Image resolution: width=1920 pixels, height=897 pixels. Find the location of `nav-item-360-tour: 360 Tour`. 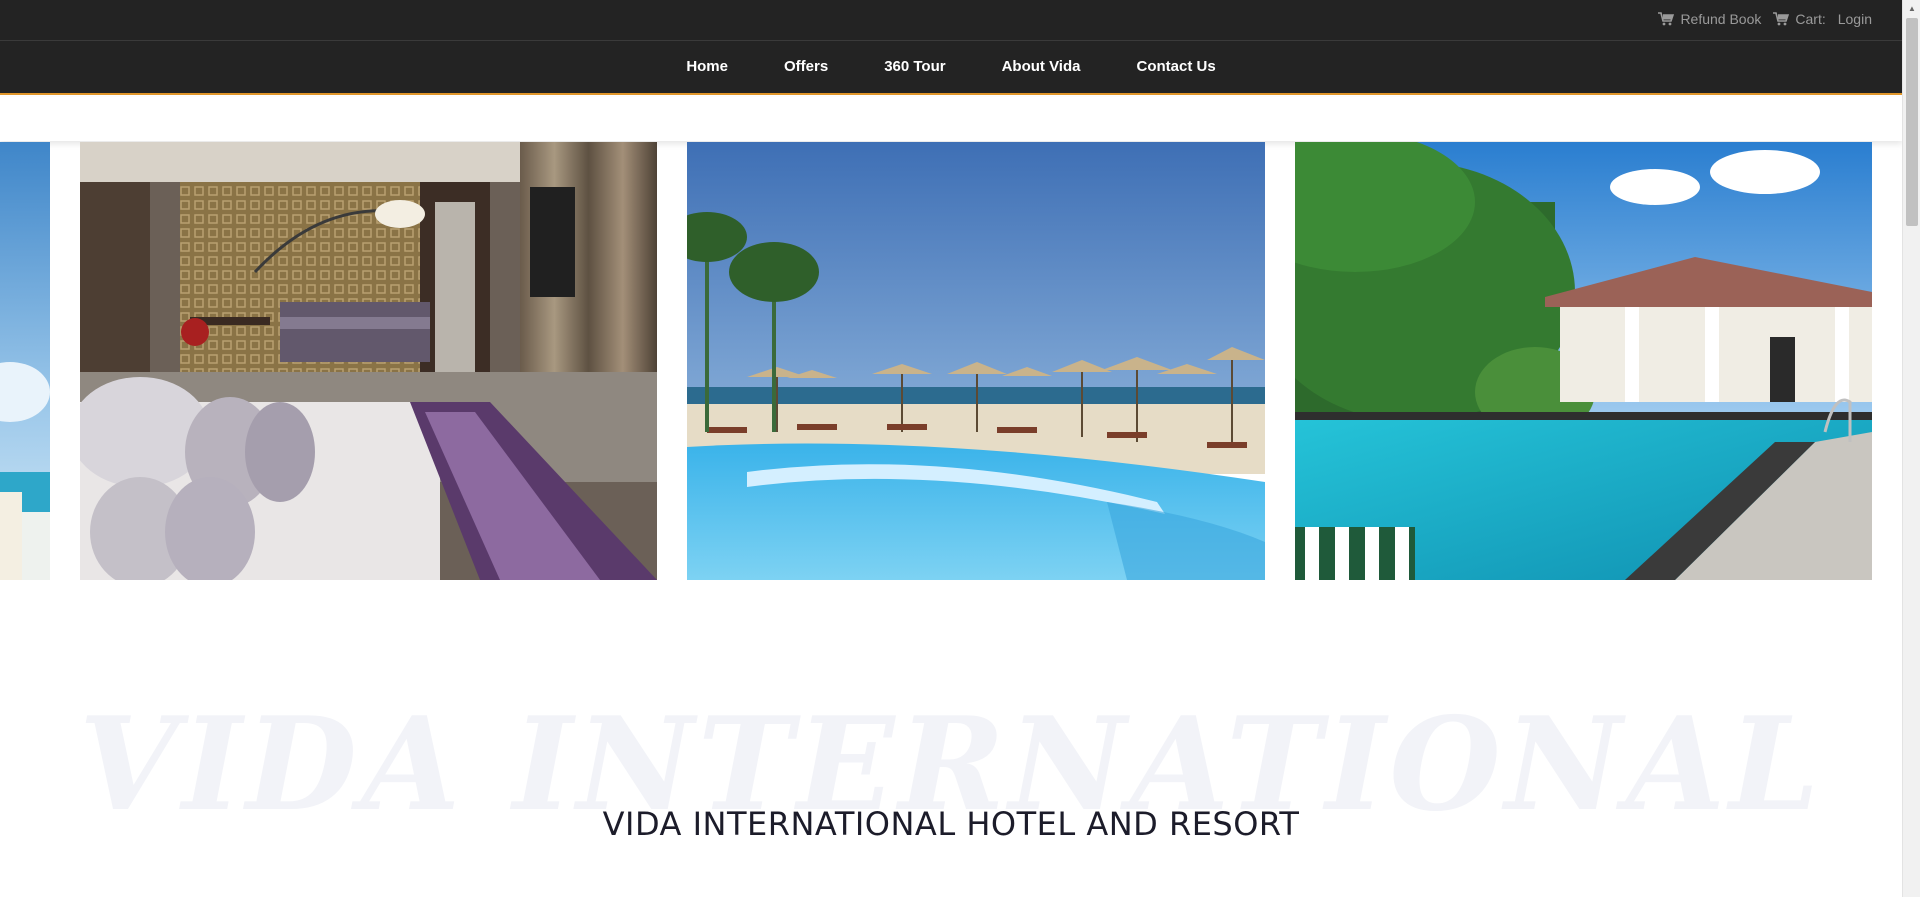

nav-item-360-tour: 360 Tour is located at coordinates (914, 67).